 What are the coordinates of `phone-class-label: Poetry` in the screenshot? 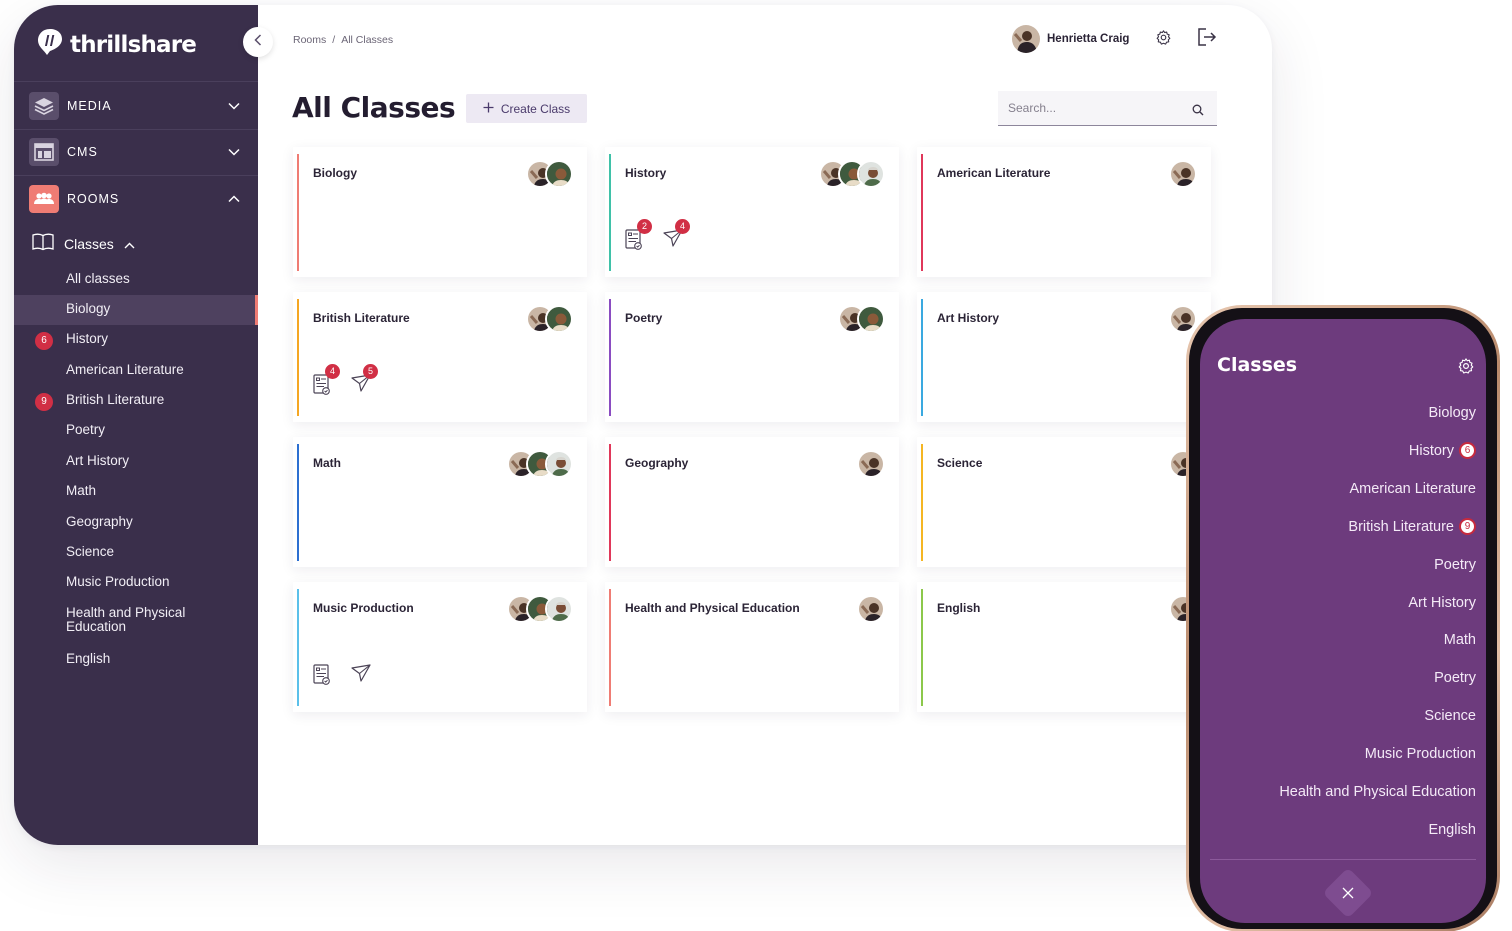 It's located at (1455, 564).